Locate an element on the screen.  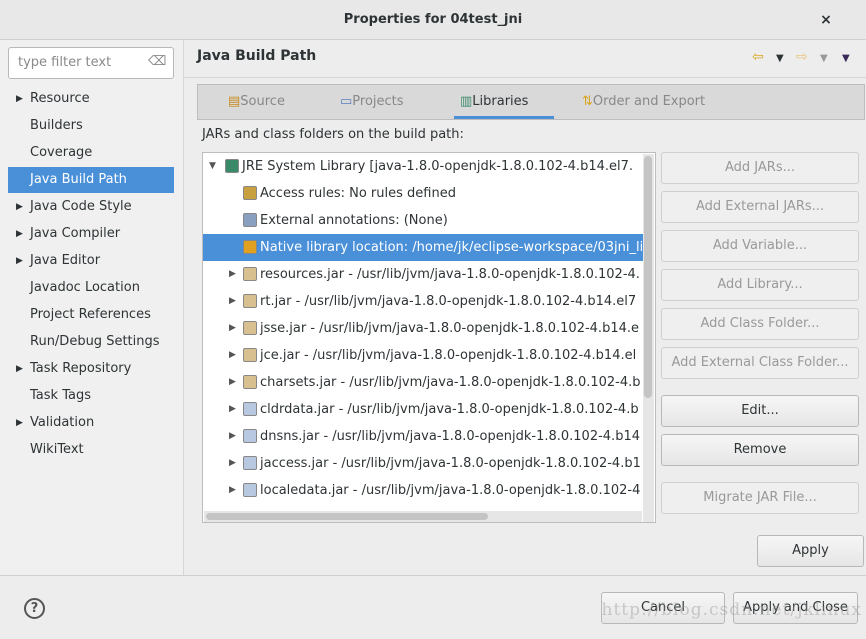
tab-order-export: ⇅Order and Export is located at coordinates (643, 102).